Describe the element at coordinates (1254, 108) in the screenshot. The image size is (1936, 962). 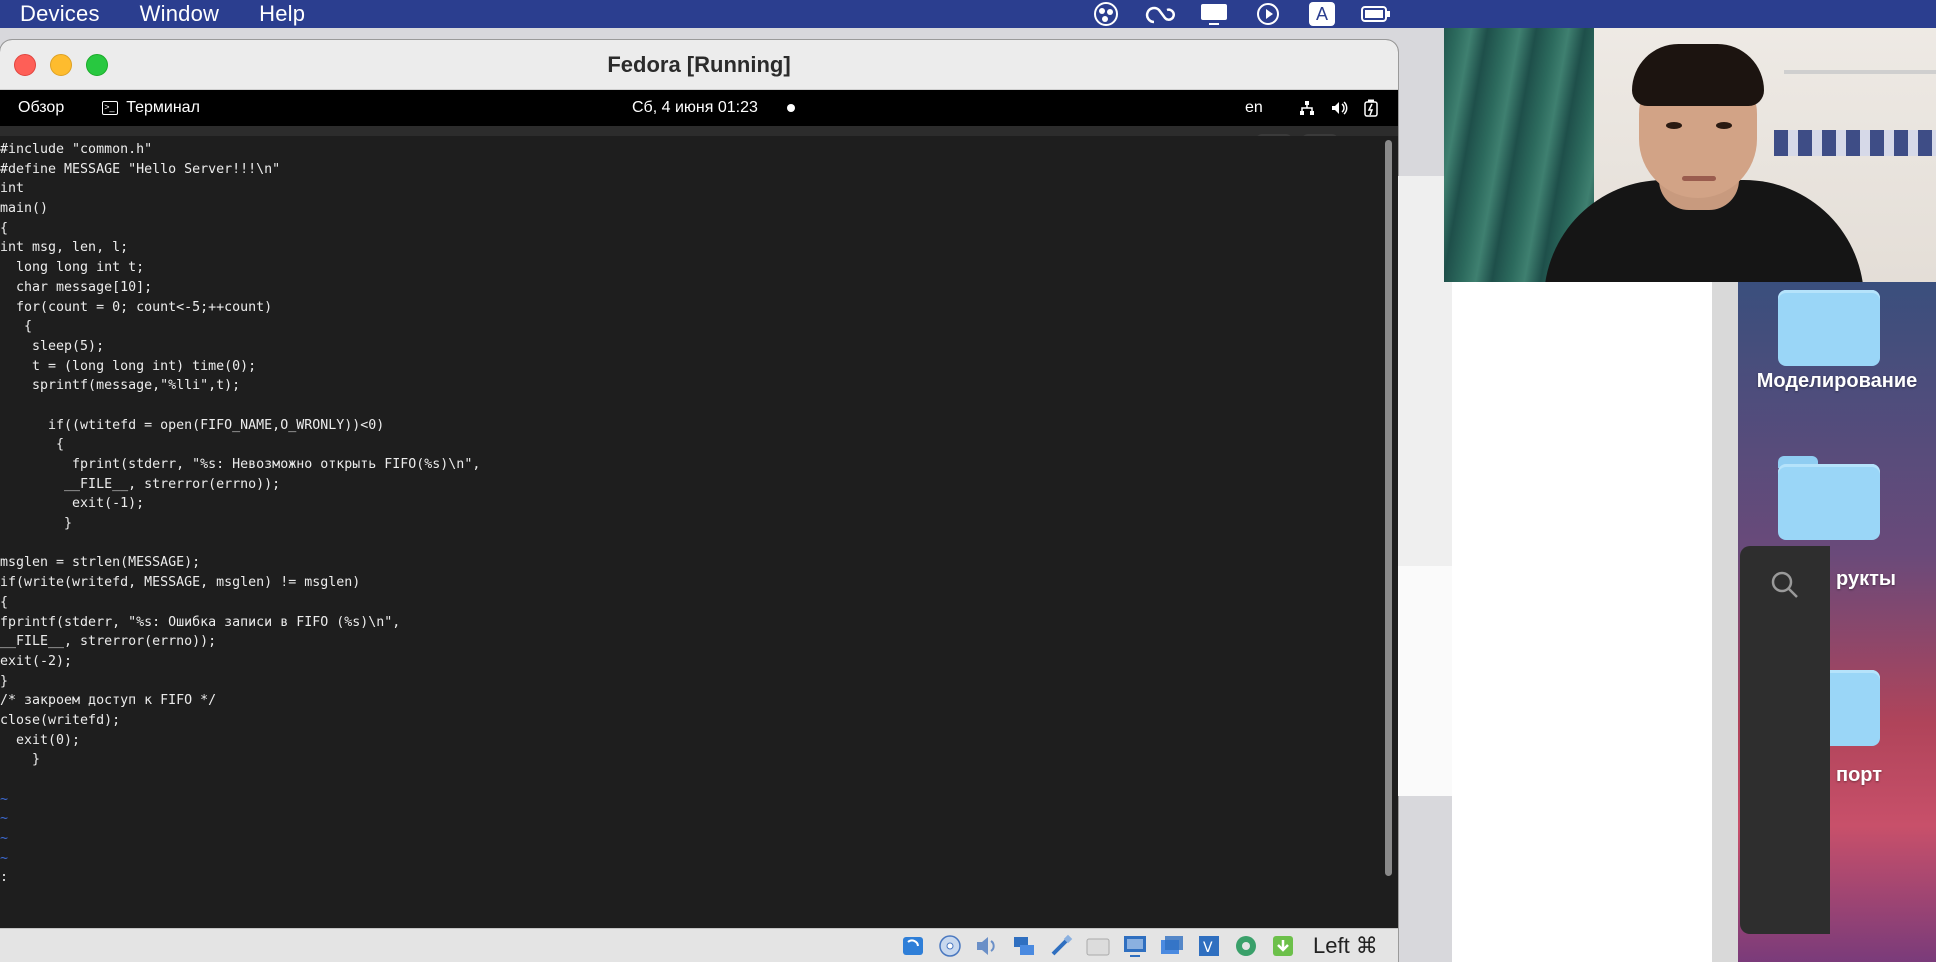
I see `keyboard-layout-indicator: en` at that location.